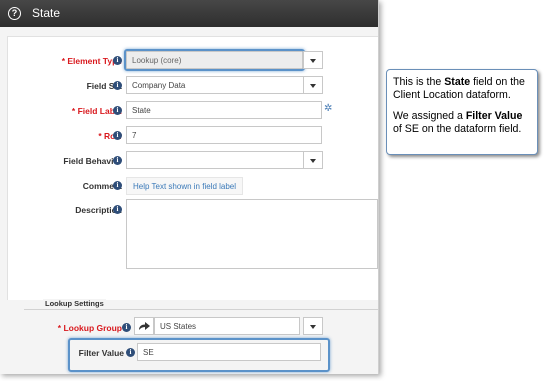  Describe the element at coordinates (457, 82) in the screenshot. I see `callout-bold-text: State` at that location.